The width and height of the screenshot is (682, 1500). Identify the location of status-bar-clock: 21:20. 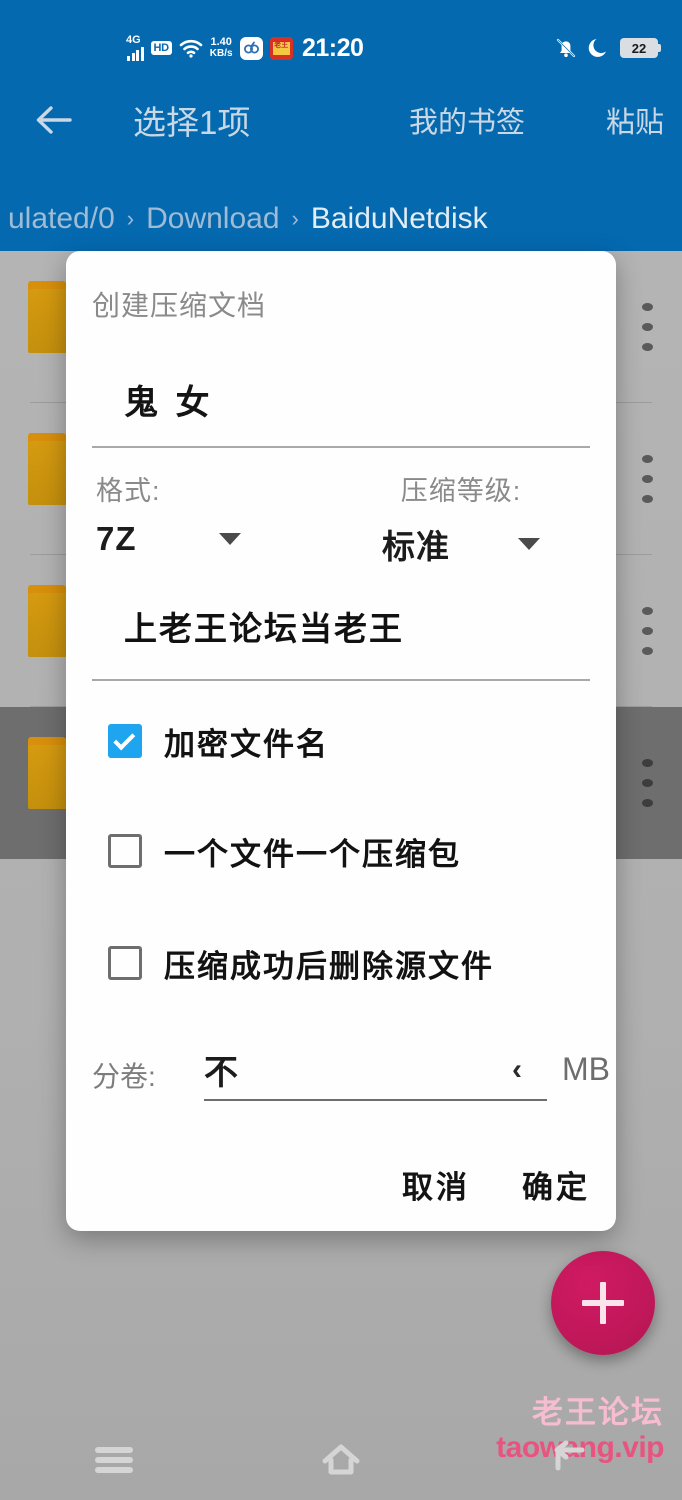
(333, 47).